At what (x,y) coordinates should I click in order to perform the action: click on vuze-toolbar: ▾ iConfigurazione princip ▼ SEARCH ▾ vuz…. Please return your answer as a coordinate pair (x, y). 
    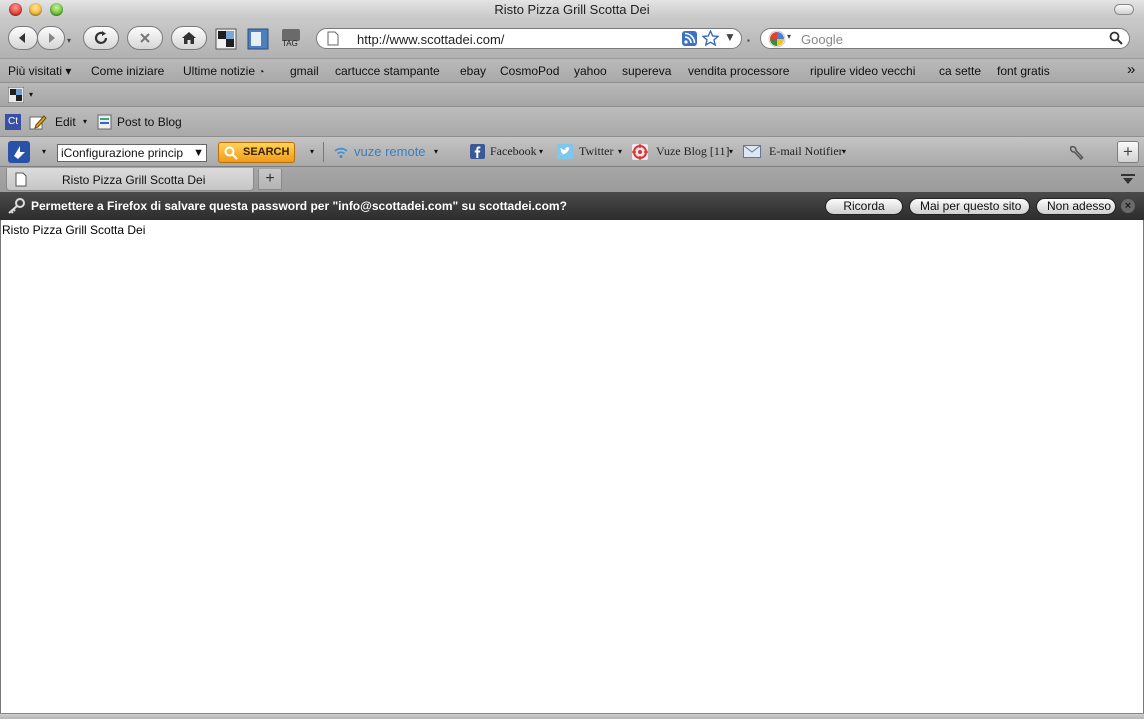
    Looking at the image, I should click on (572, 151).